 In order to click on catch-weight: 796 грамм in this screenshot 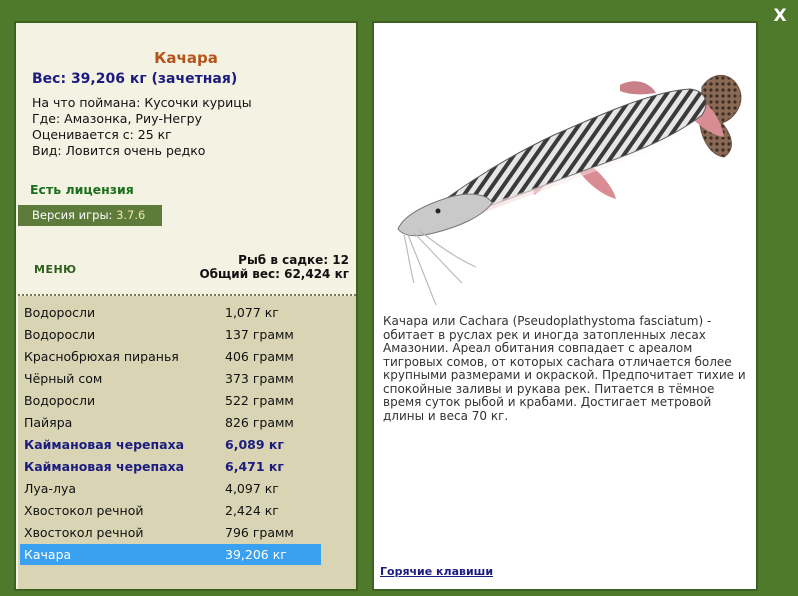, I will do `click(259, 532)`.